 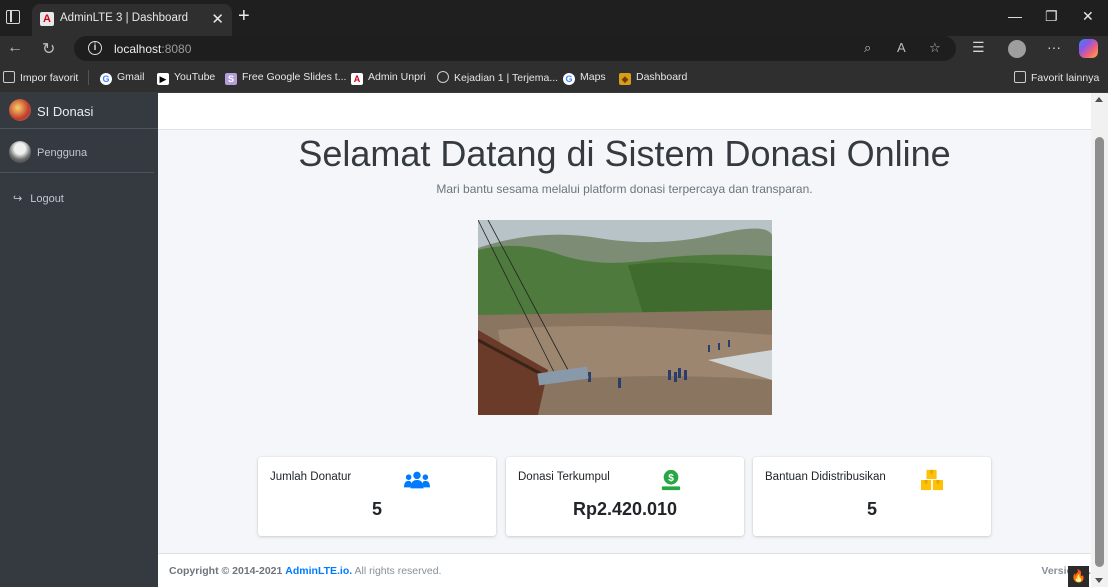 What do you see at coordinates (163, 79) in the screenshot?
I see `youtube-icon: ▶` at bounding box center [163, 79].